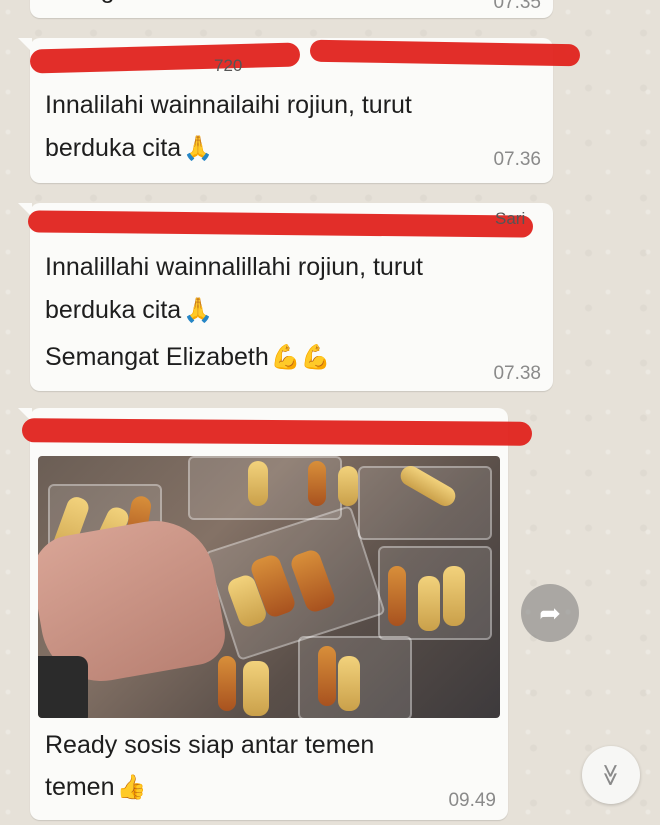 The height and width of the screenshot is (825, 660). I want to click on sender-name-redacted: 720, so click(305, 58).